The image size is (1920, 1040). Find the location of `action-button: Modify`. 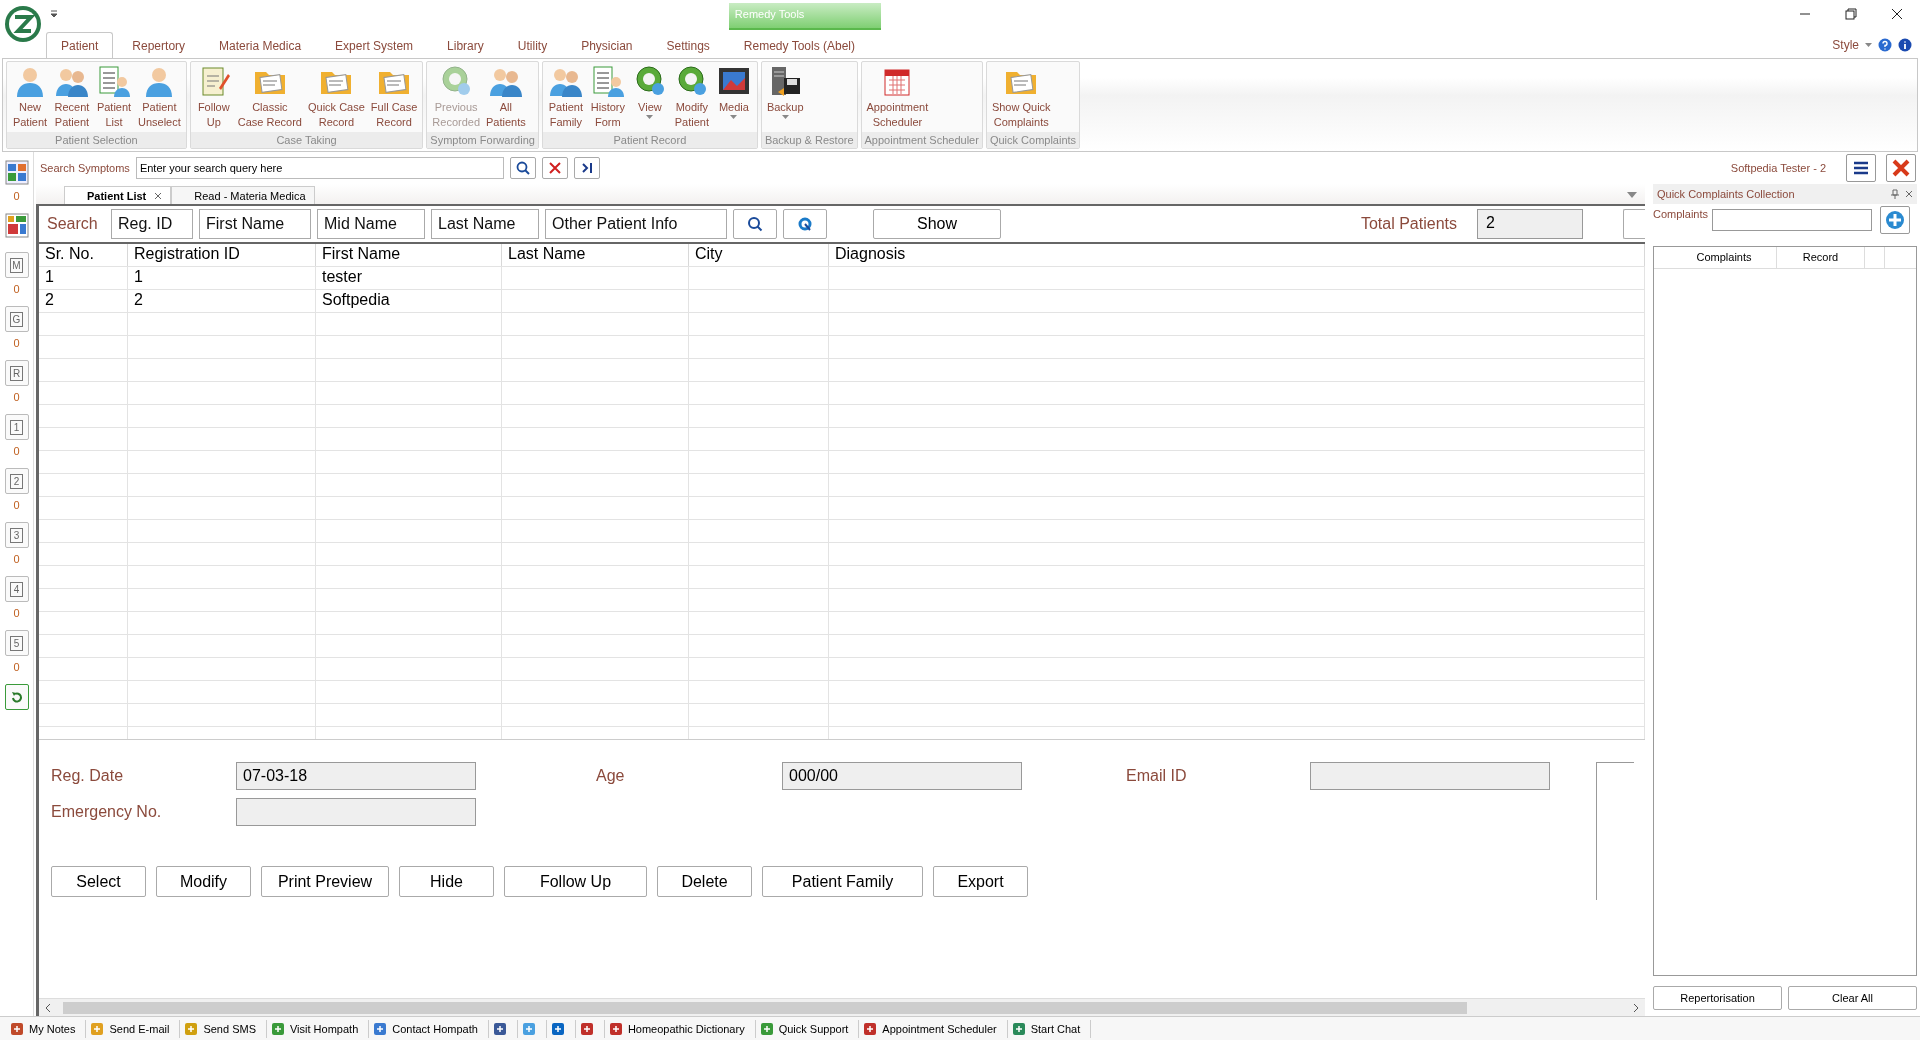

action-button: Modify is located at coordinates (203, 881).